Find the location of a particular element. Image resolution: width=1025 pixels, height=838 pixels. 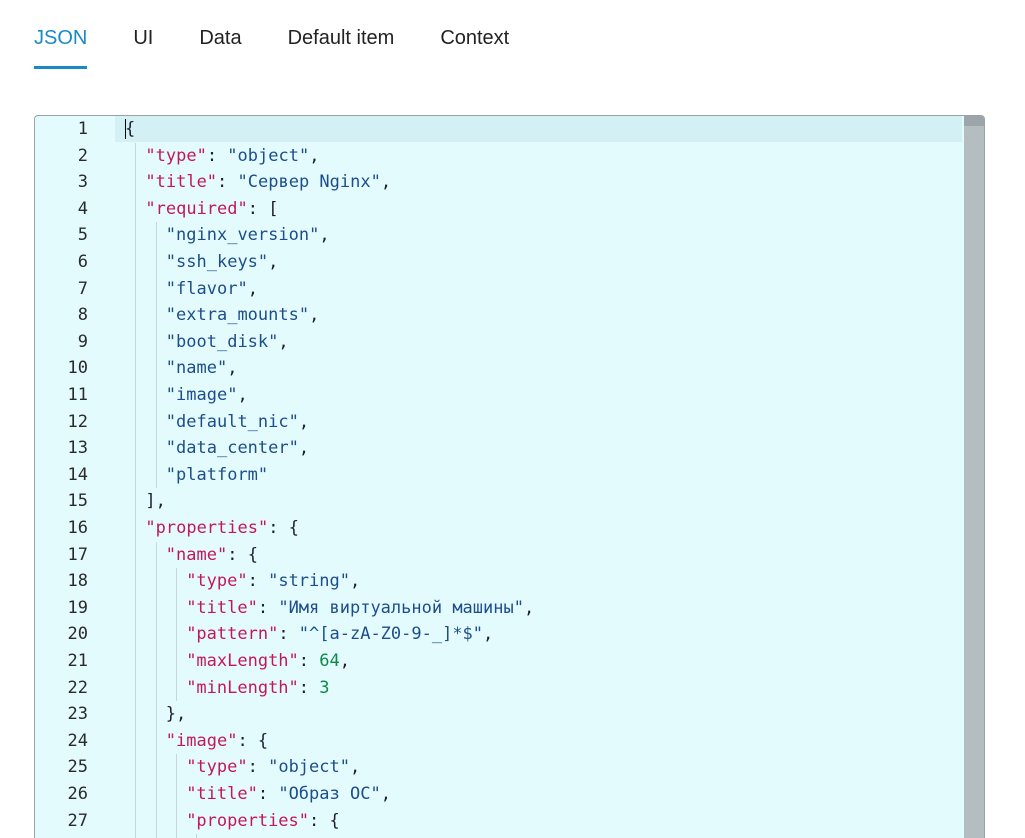

code-line-content: "ssh_keys", is located at coordinates (222, 262).